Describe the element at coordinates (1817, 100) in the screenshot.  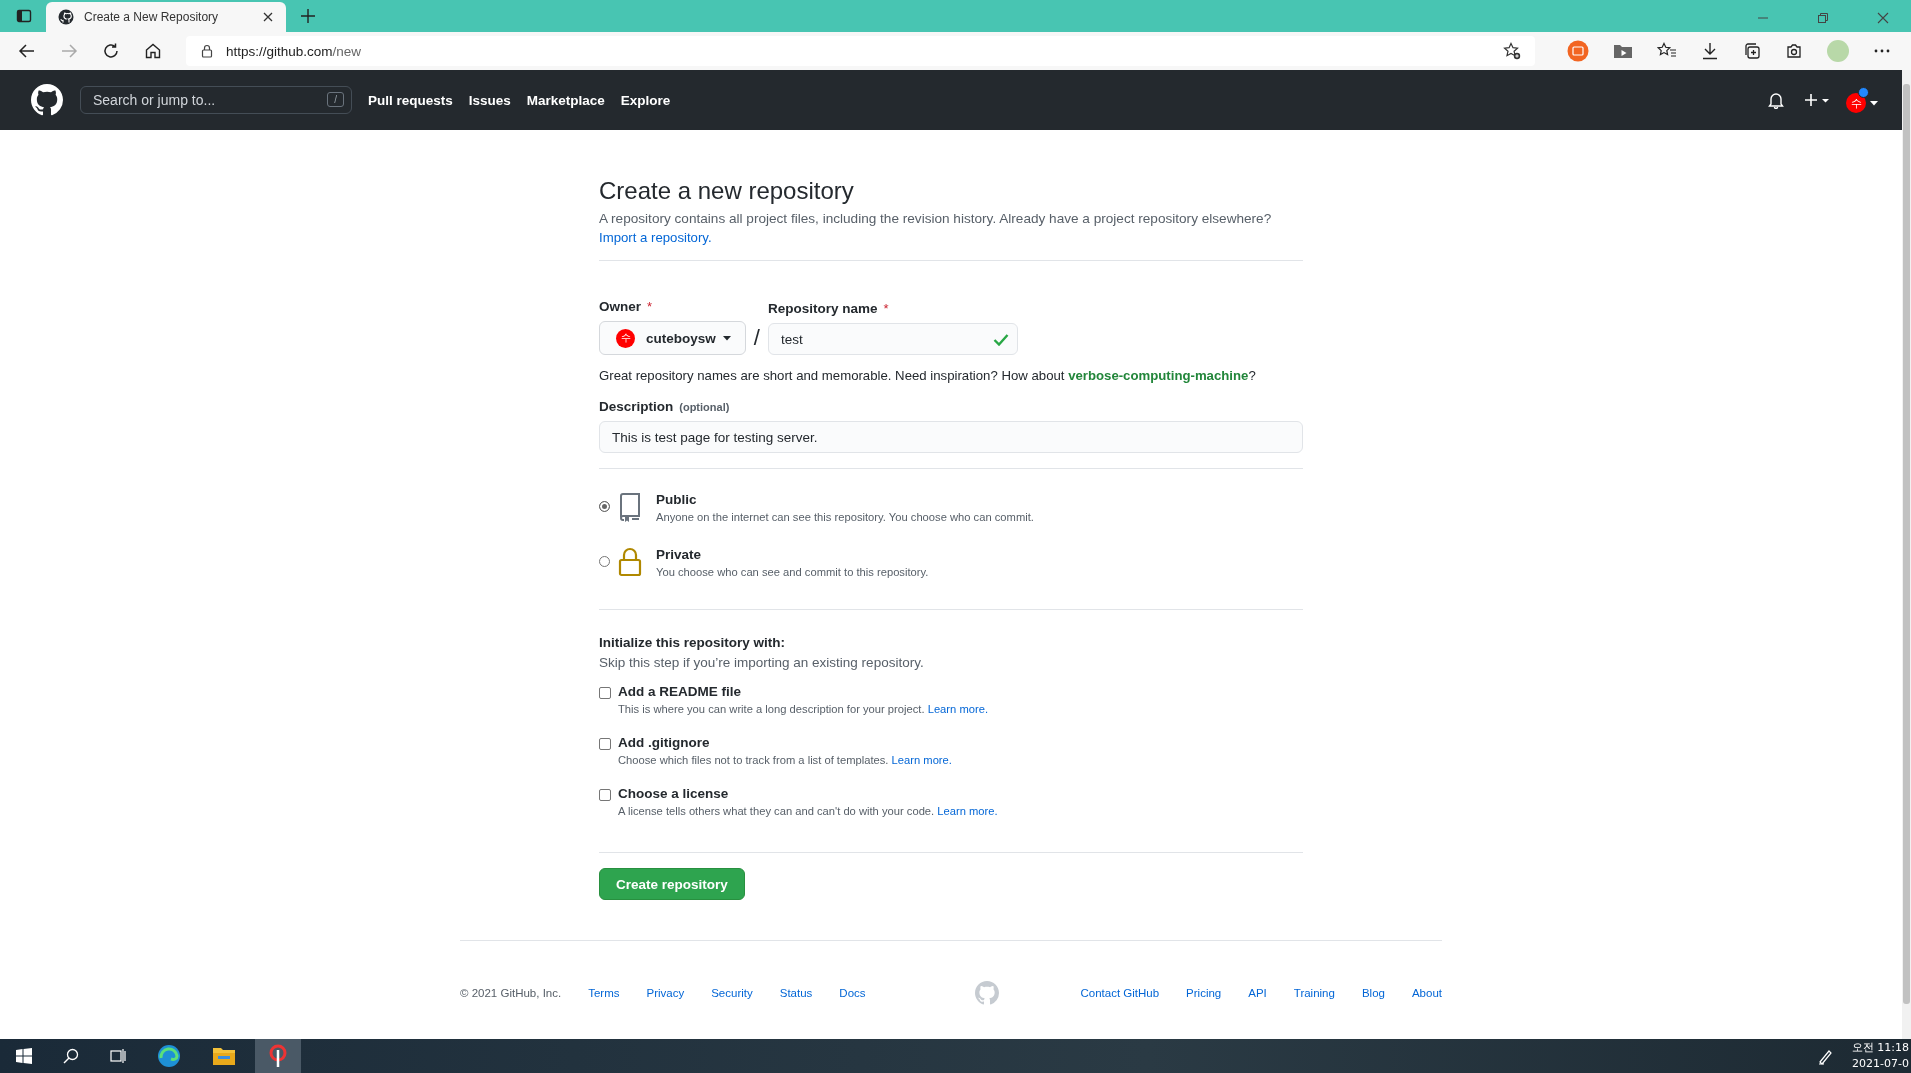
I see `plus-dropdown-icon` at that location.